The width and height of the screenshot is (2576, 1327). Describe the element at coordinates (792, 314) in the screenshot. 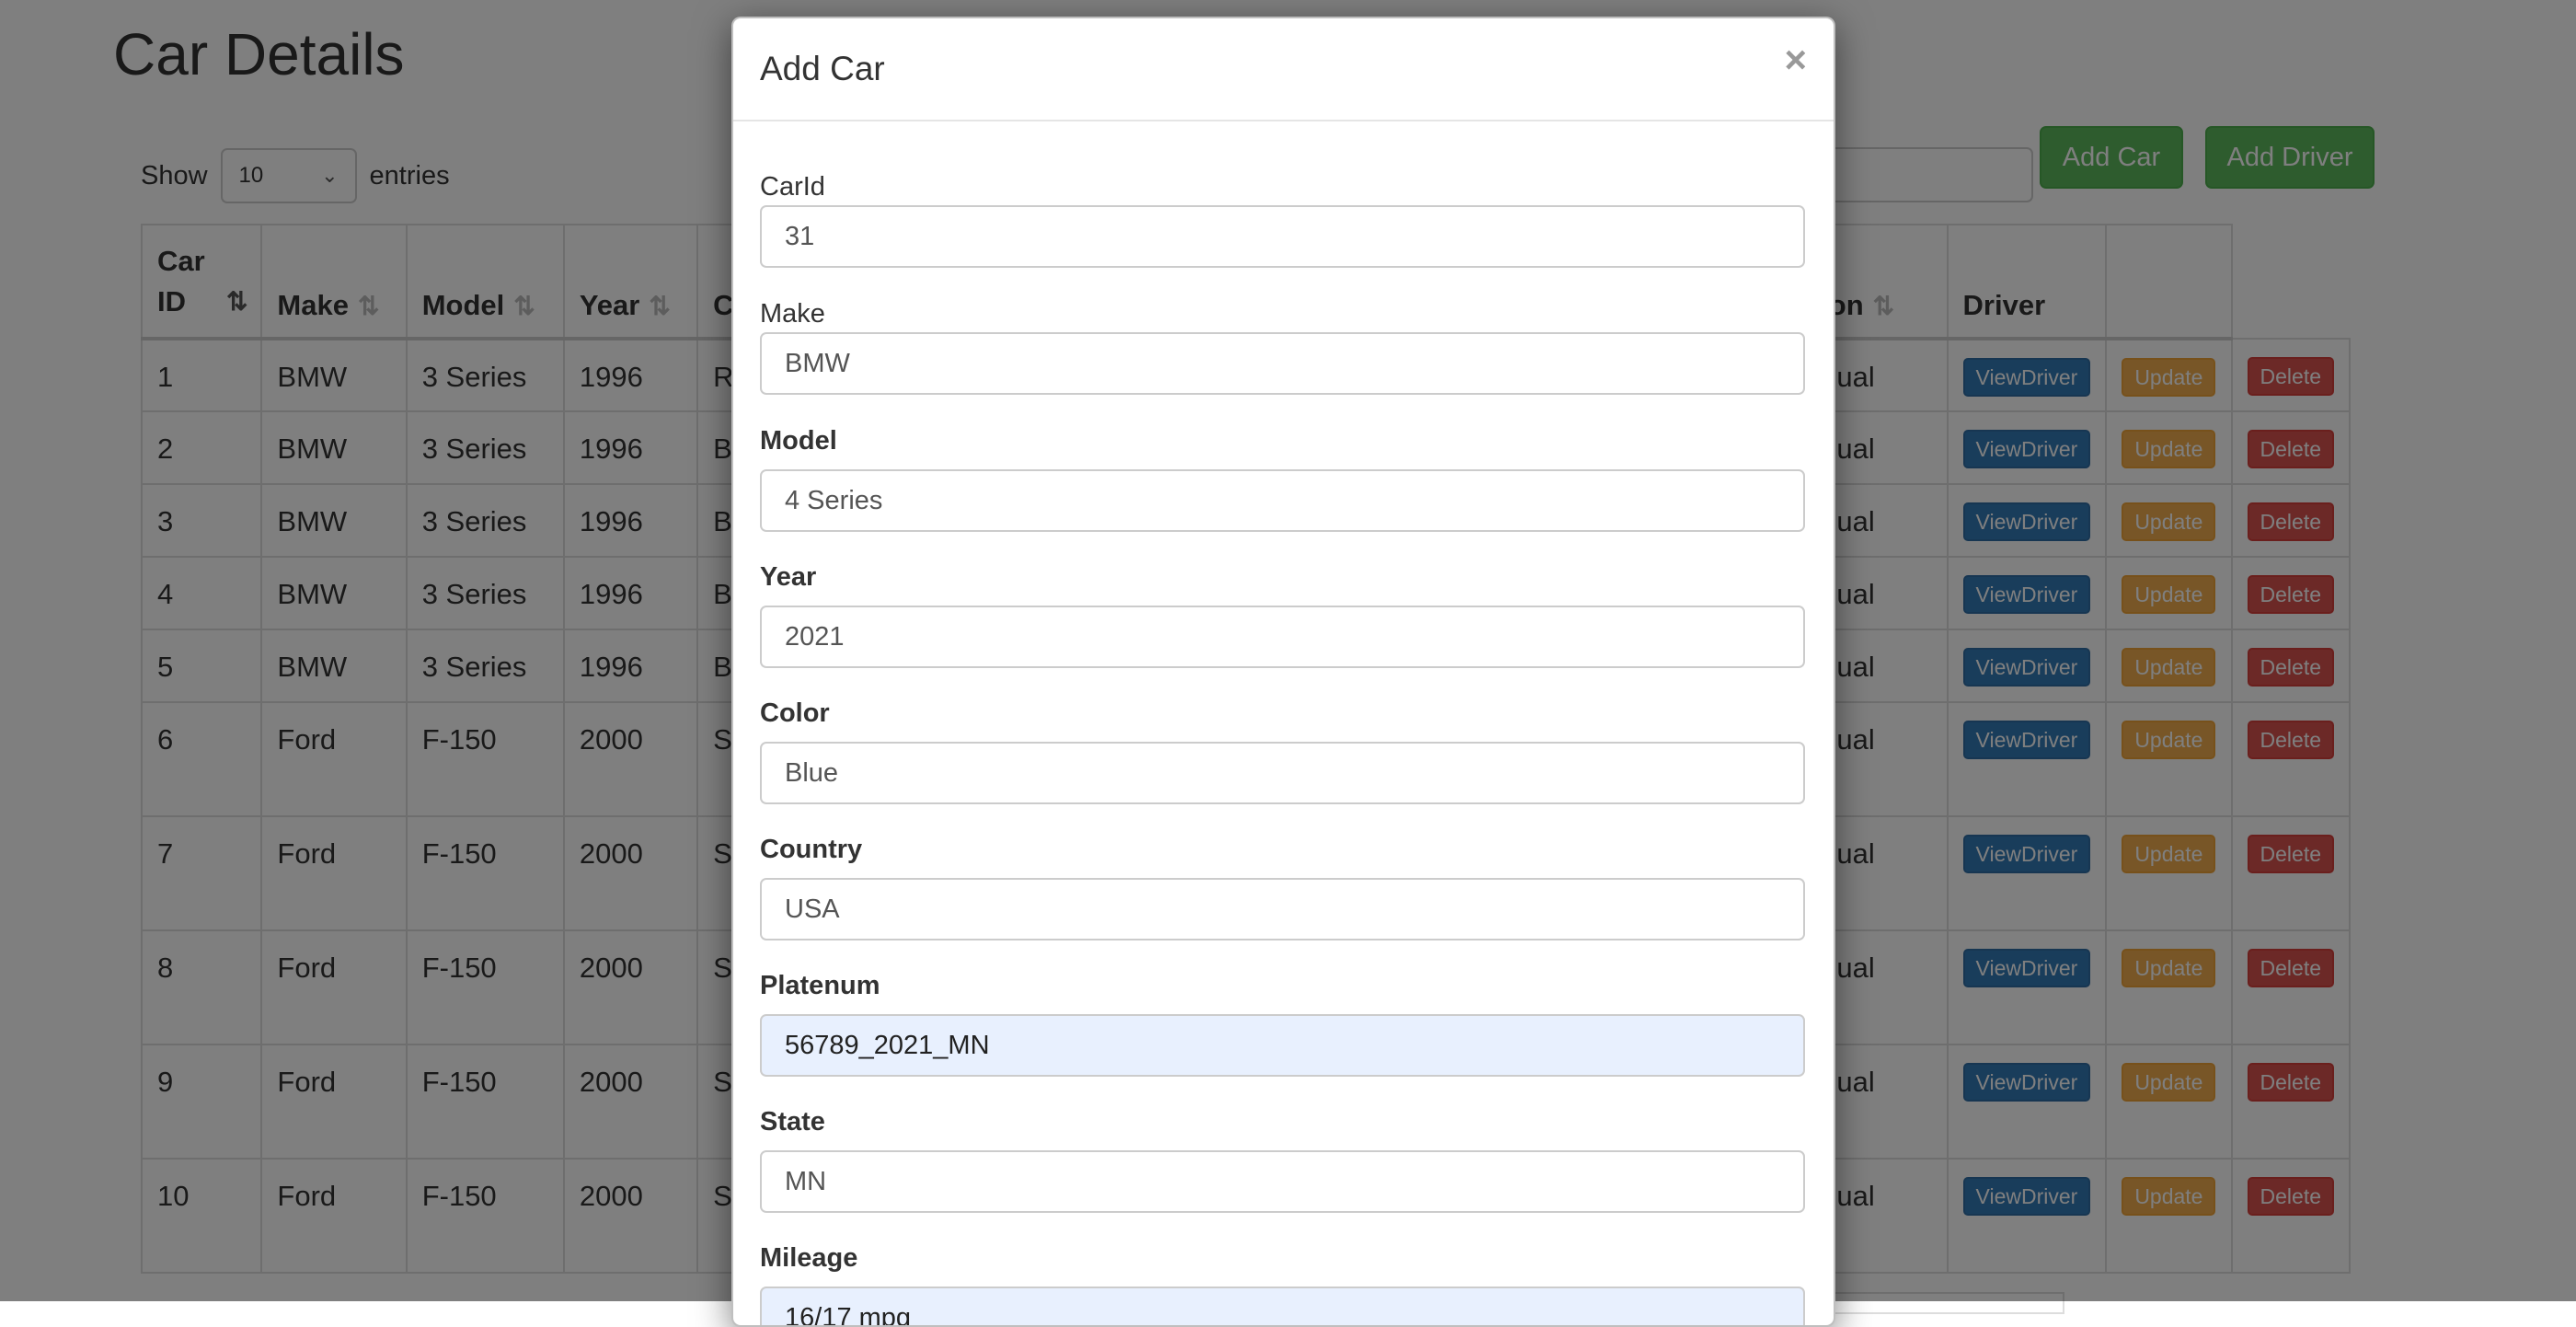

I see `make-label: Make` at that location.